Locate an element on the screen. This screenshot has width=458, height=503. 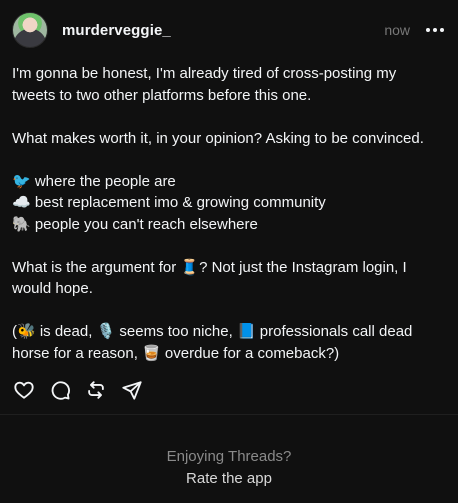
post-line: 🐘 people you can't reach elsewhere is located at coordinates (135, 224).